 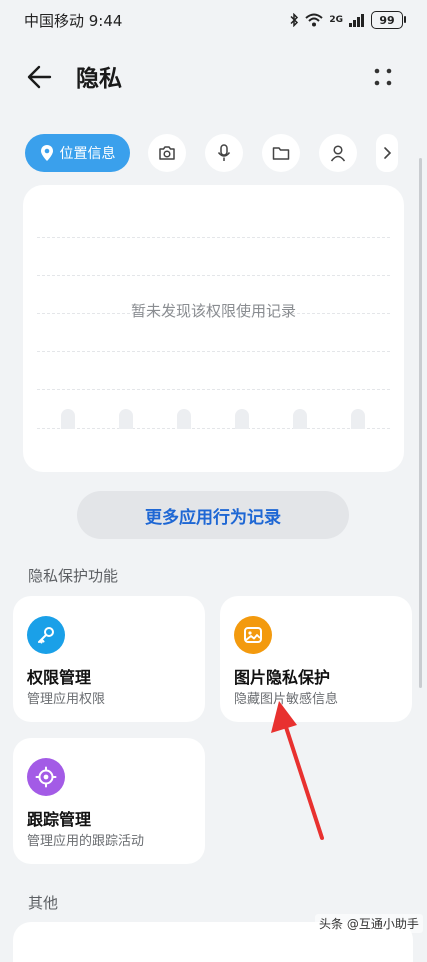 I want to click on empty-state-text: 暂未发现该权限使用记录, so click(x=213, y=311).